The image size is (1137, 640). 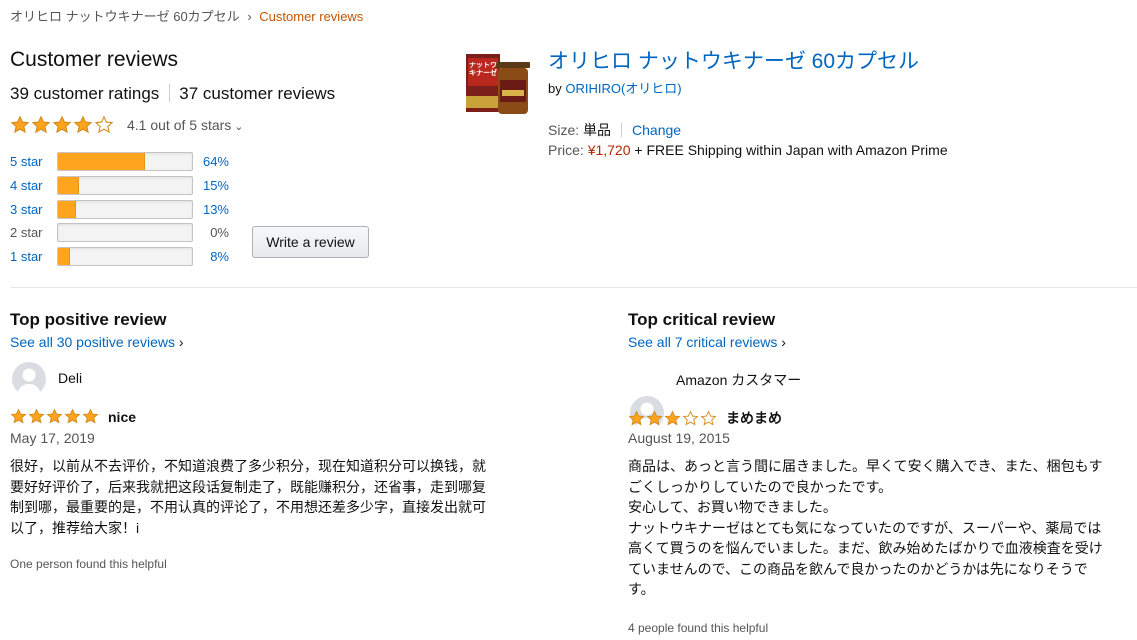 I want to click on review-date: May 17, 2019, so click(x=52, y=438).